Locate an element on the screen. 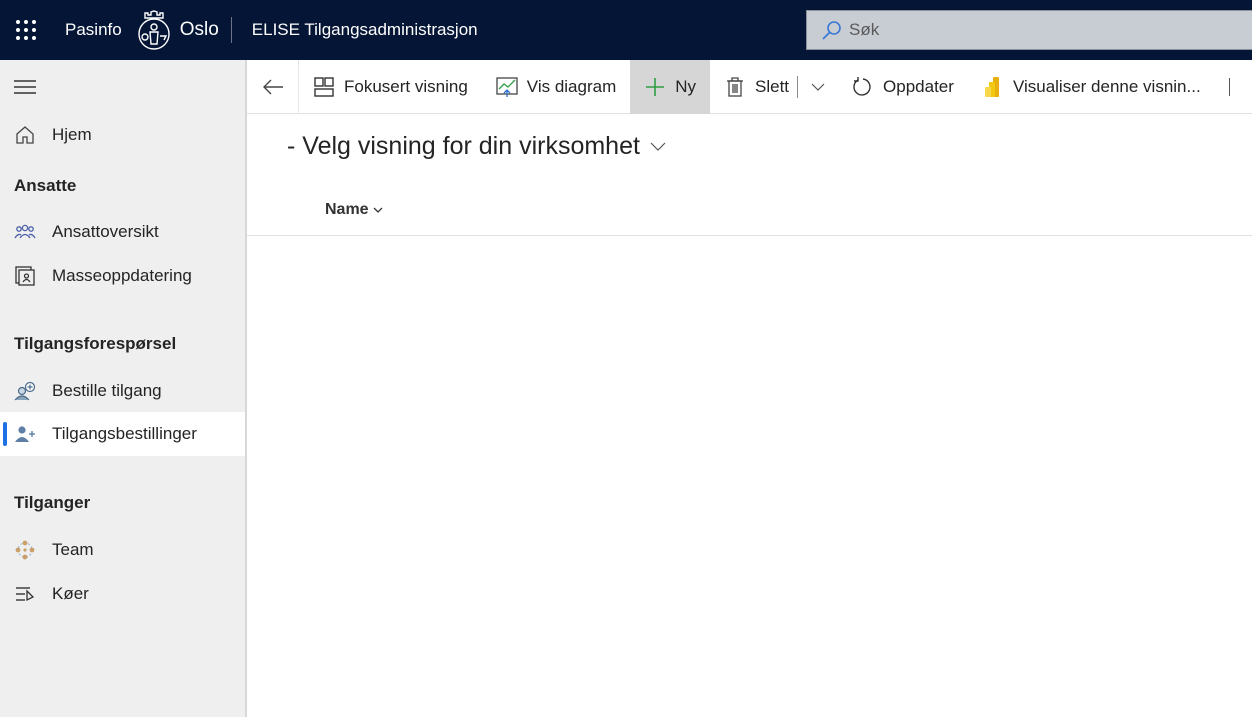 This screenshot has width=1252, height=717. person-add-circle-icon is located at coordinates (25, 391).